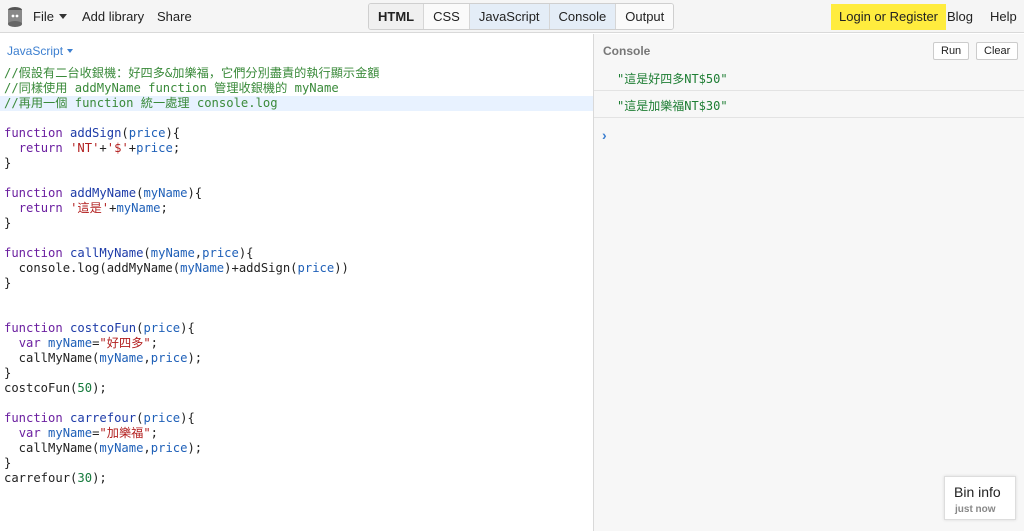 This screenshot has height=531, width=1024. What do you see at coordinates (296, 343) in the screenshot?
I see `code-line: var myName="好四多";` at bounding box center [296, 343].